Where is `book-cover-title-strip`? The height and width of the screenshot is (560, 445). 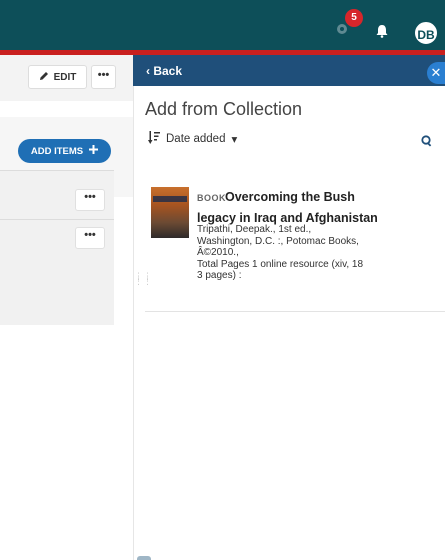 book-cover-title-strip is located at coordinates (170, 199).